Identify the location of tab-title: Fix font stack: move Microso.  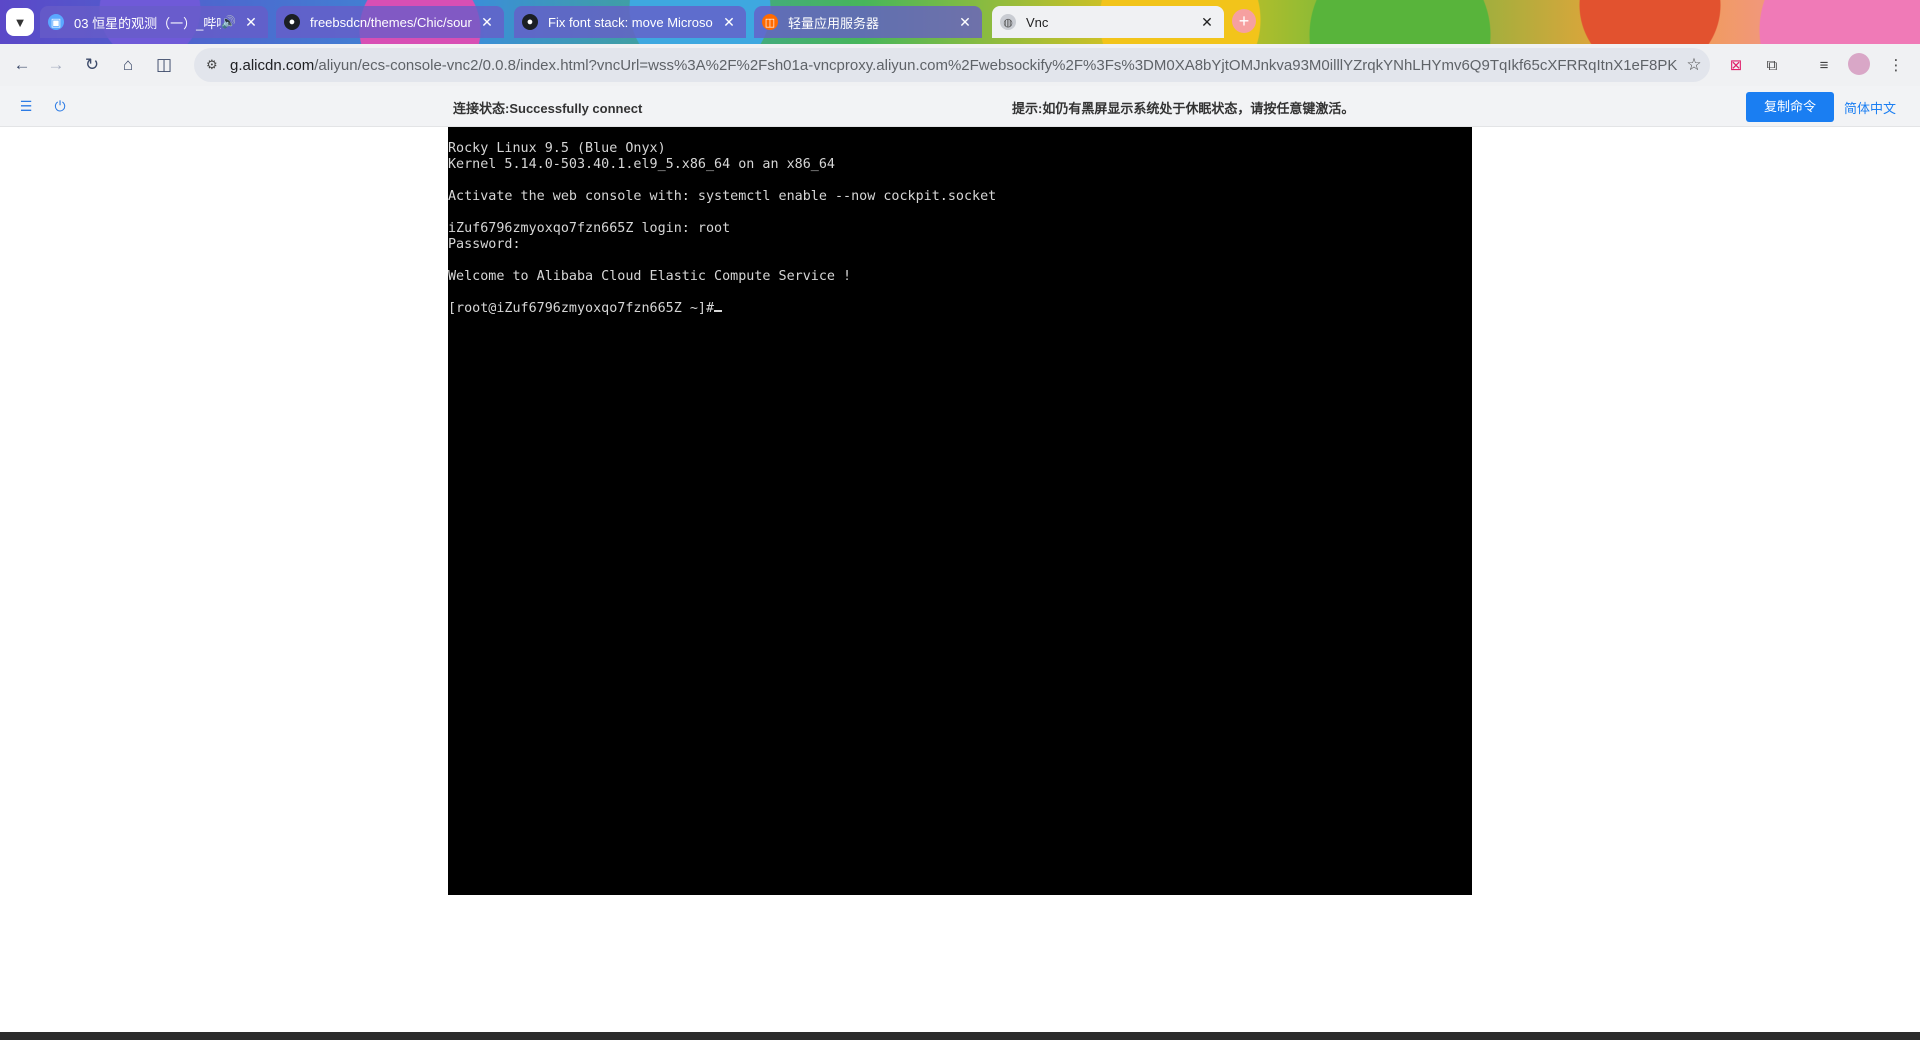
(630, 22).